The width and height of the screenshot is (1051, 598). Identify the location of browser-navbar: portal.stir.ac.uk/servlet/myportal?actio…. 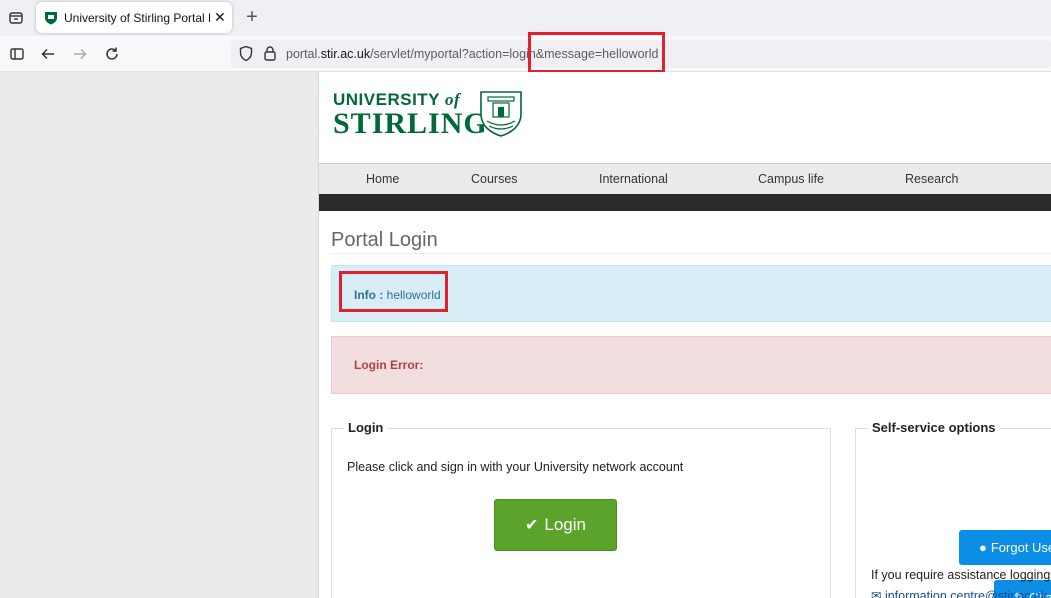
(525, 54).